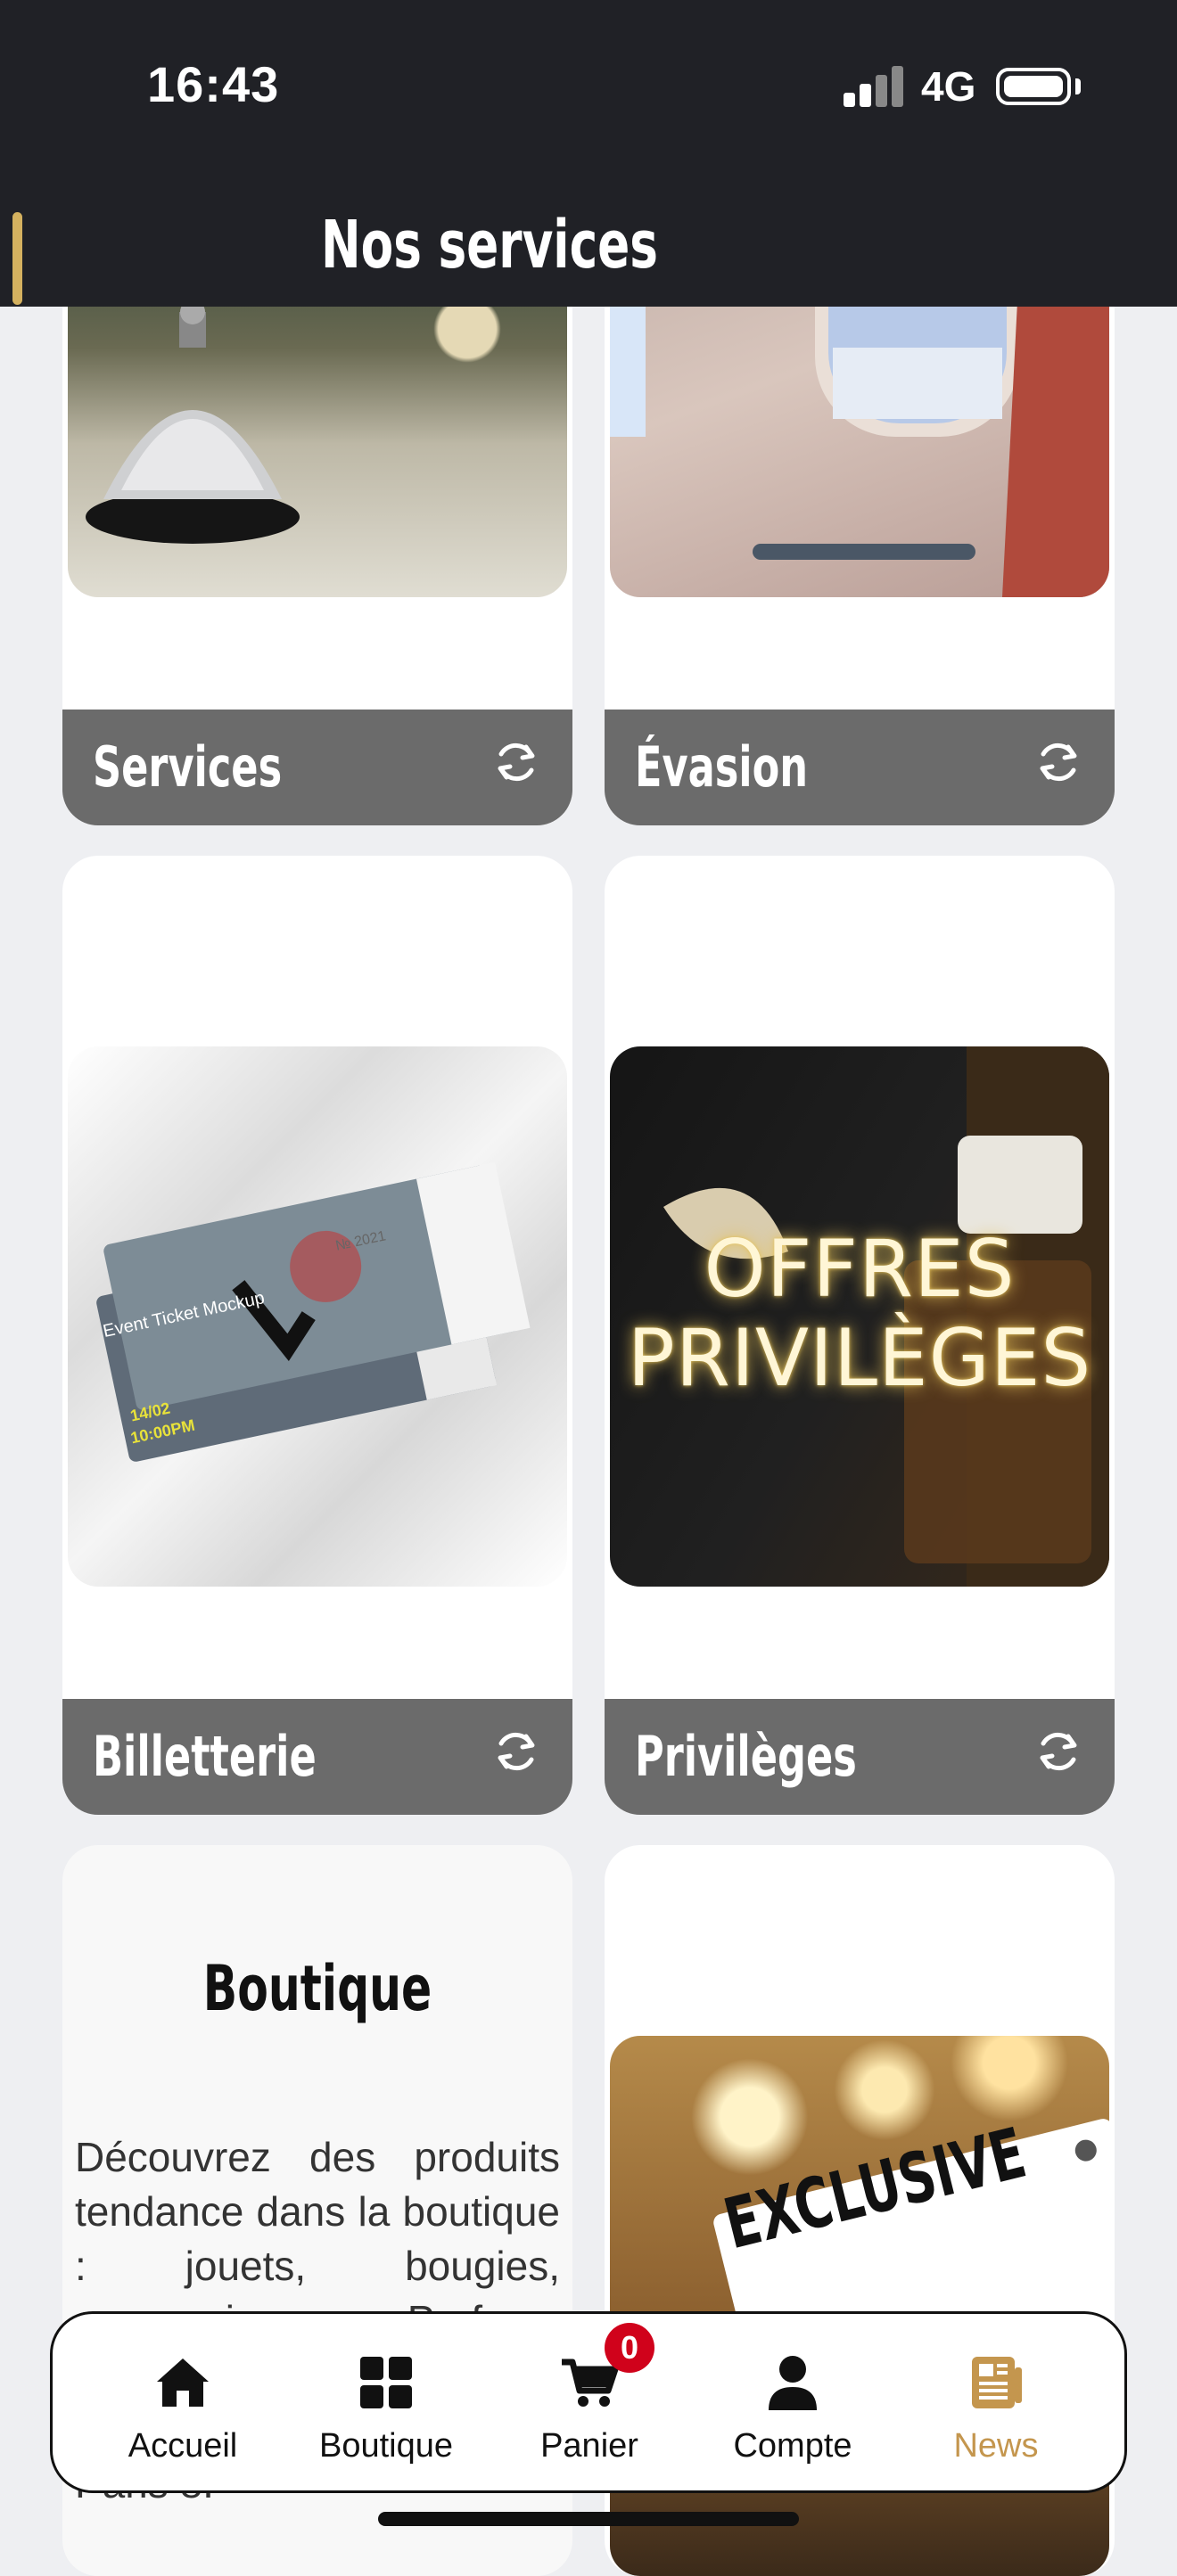 The height and width of the screenshot is (2576, 1177). I want to click on card-label: Billetterie, so click(205, 1756).